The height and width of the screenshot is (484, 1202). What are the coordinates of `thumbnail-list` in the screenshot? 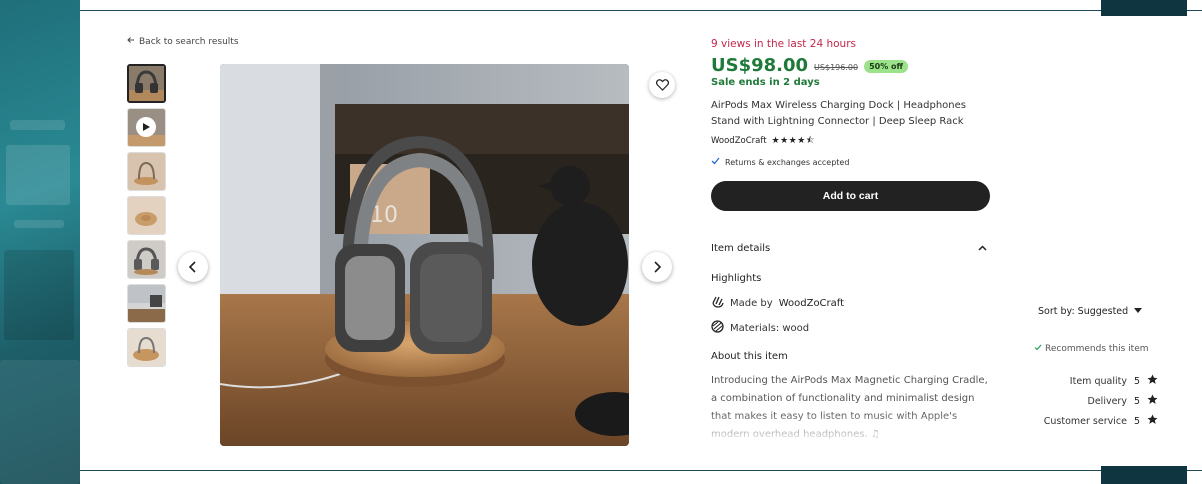 It's located at (146, 218).